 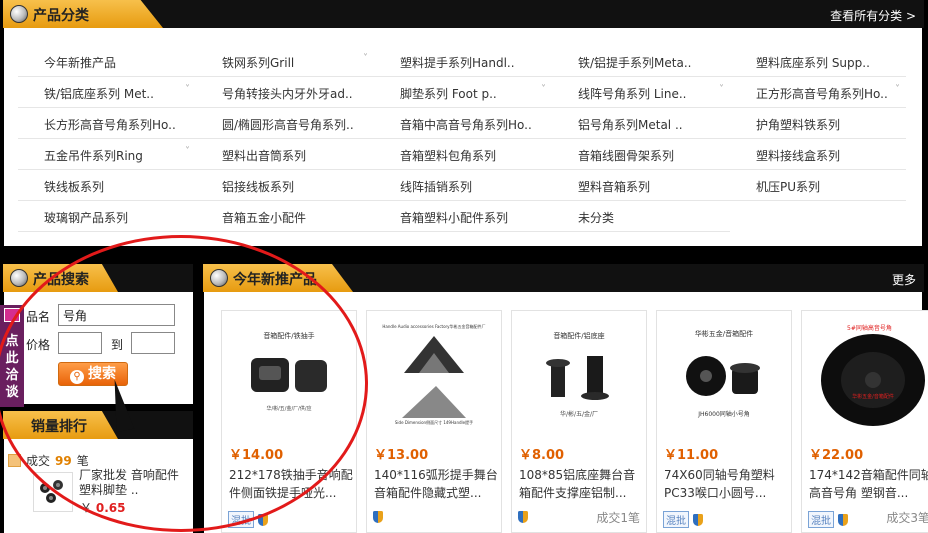 I want to click on category-item: 音箱塑料包角系列, so click(x=463, y=154).